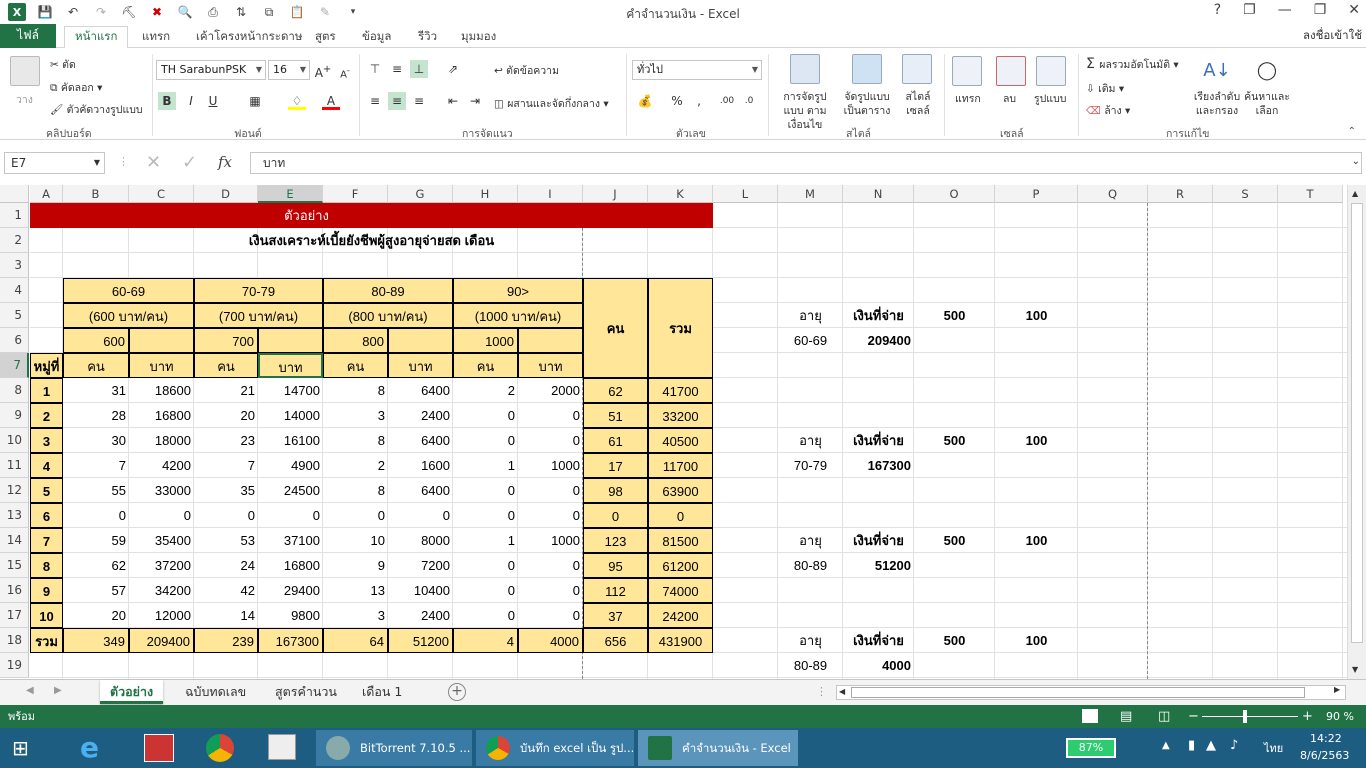 This screenshot has height=768, width=1366. Describe the element at coordinates (355, 340) in the screenshot. I see `rate-value: 800` at that location.